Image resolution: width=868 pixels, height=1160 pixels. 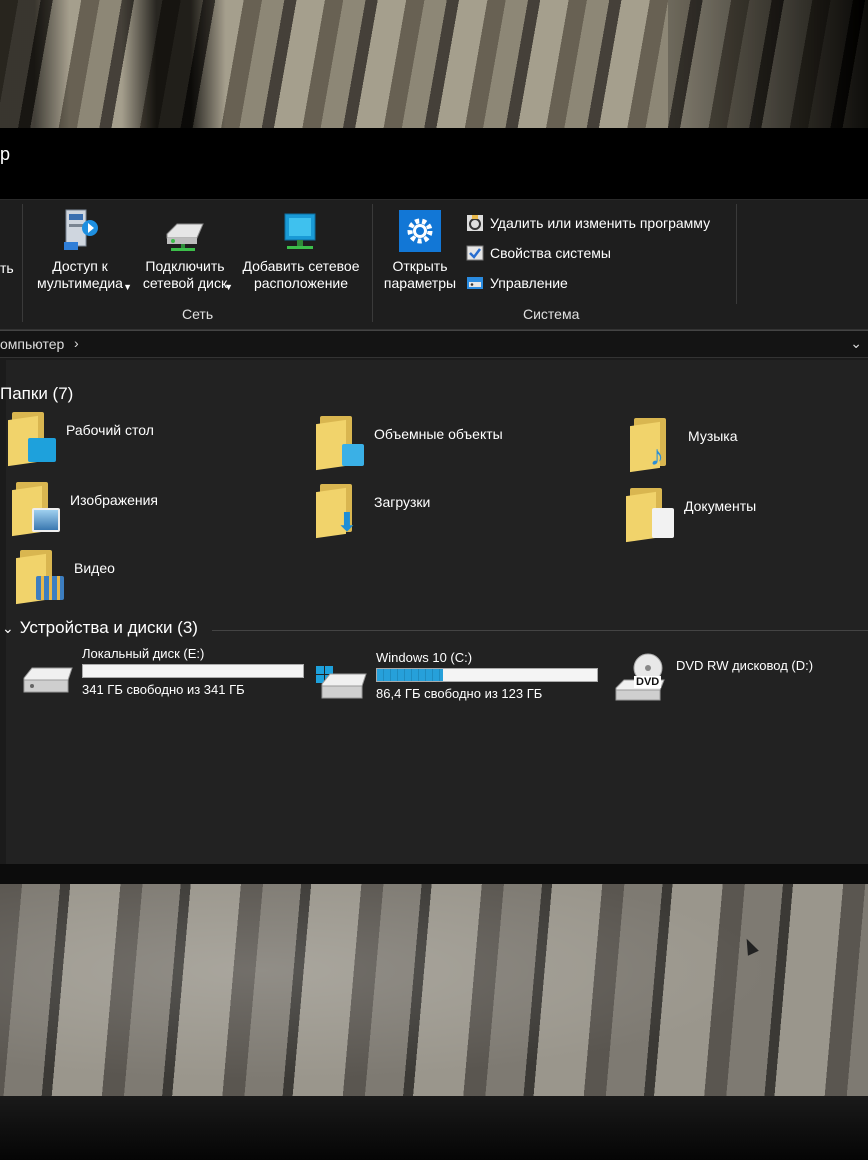 I want to click on title-bar: р, so click(x=434, y=164).